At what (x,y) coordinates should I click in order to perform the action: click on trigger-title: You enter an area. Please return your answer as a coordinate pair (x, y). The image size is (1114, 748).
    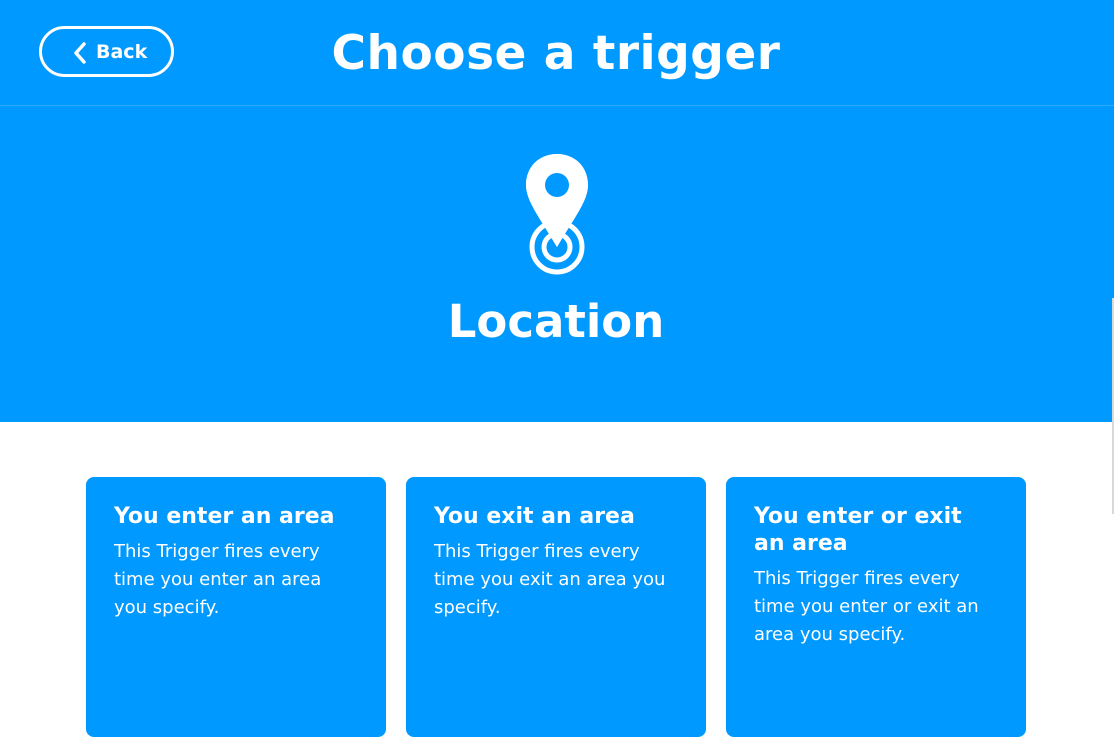
    Looking at the image, I should click on (224, 516).